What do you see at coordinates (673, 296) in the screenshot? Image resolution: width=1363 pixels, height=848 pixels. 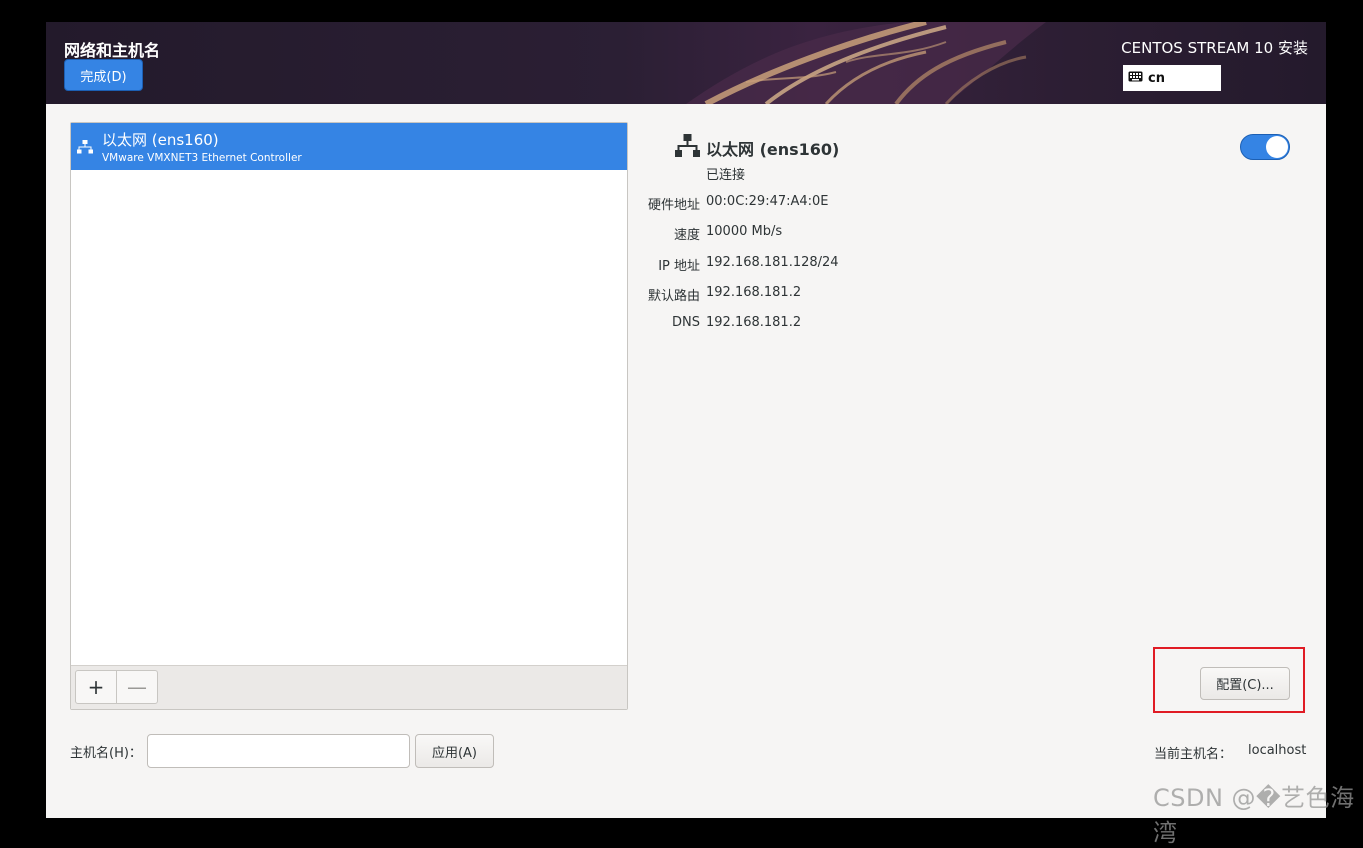 I see `property-label: 默认路由` at bounding box center [673, 296].